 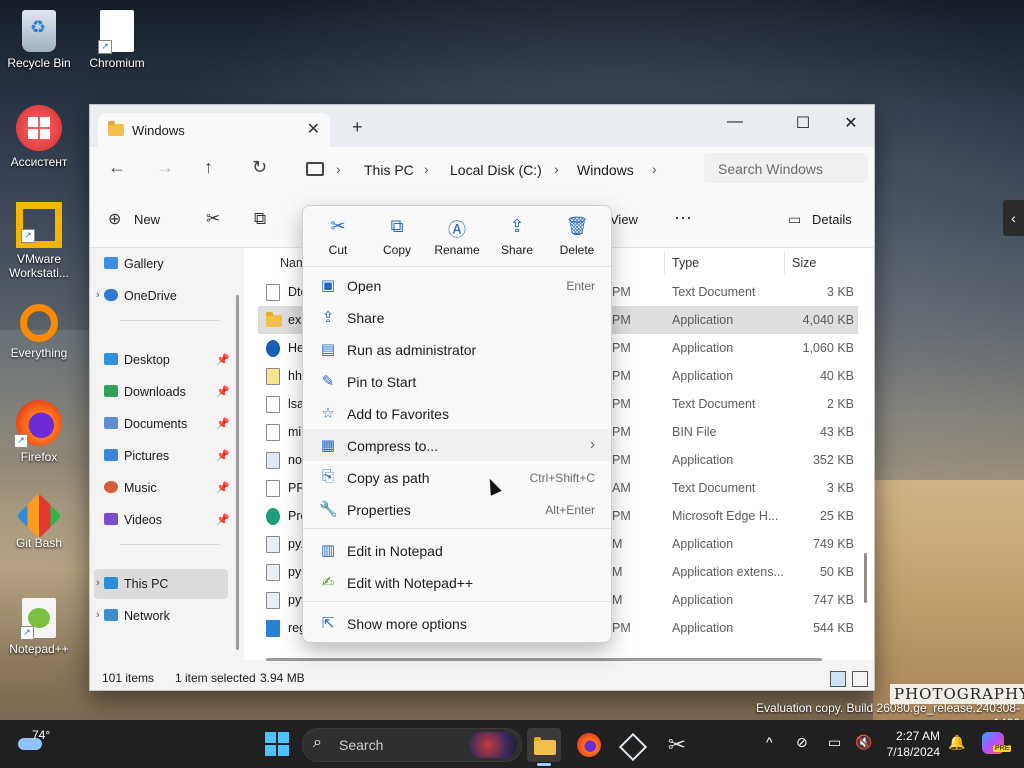 What do you see at coordinates (39, 40) in the screenshot?
I see `desktop-icon-recycle-bin: Recycle Bin` at bounding box center [39, 40].